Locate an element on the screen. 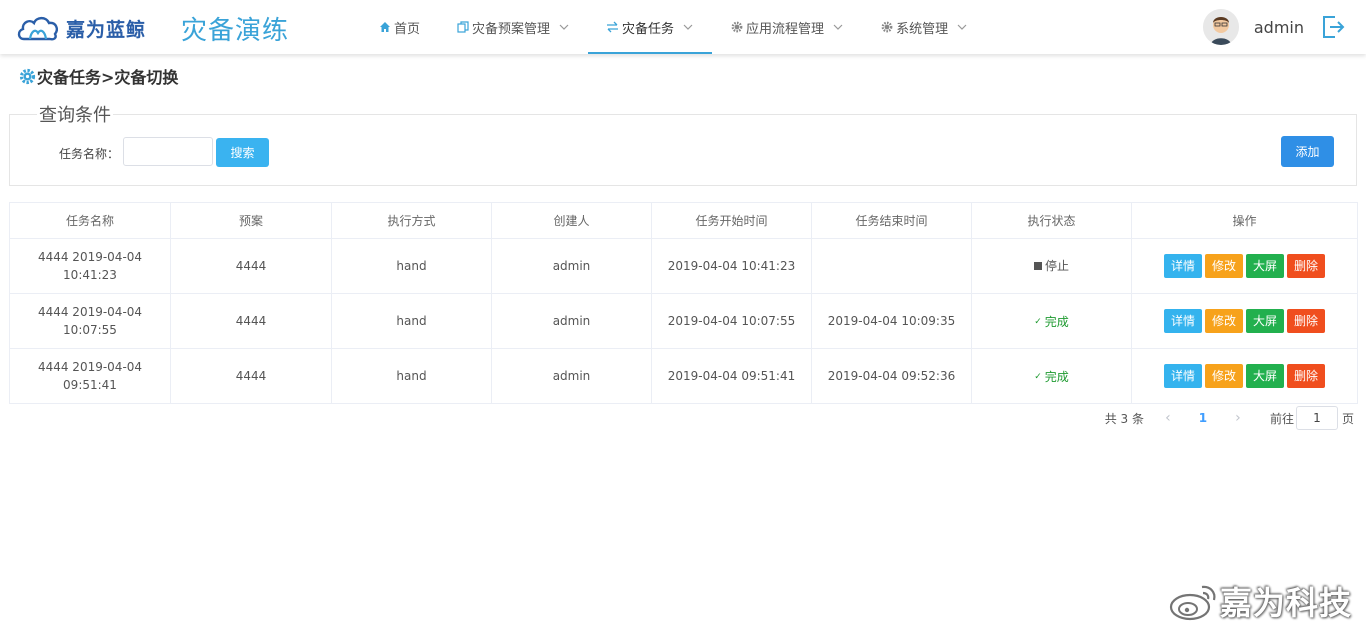  page-jump-input: 1 is located at coordinates (1316, 418).